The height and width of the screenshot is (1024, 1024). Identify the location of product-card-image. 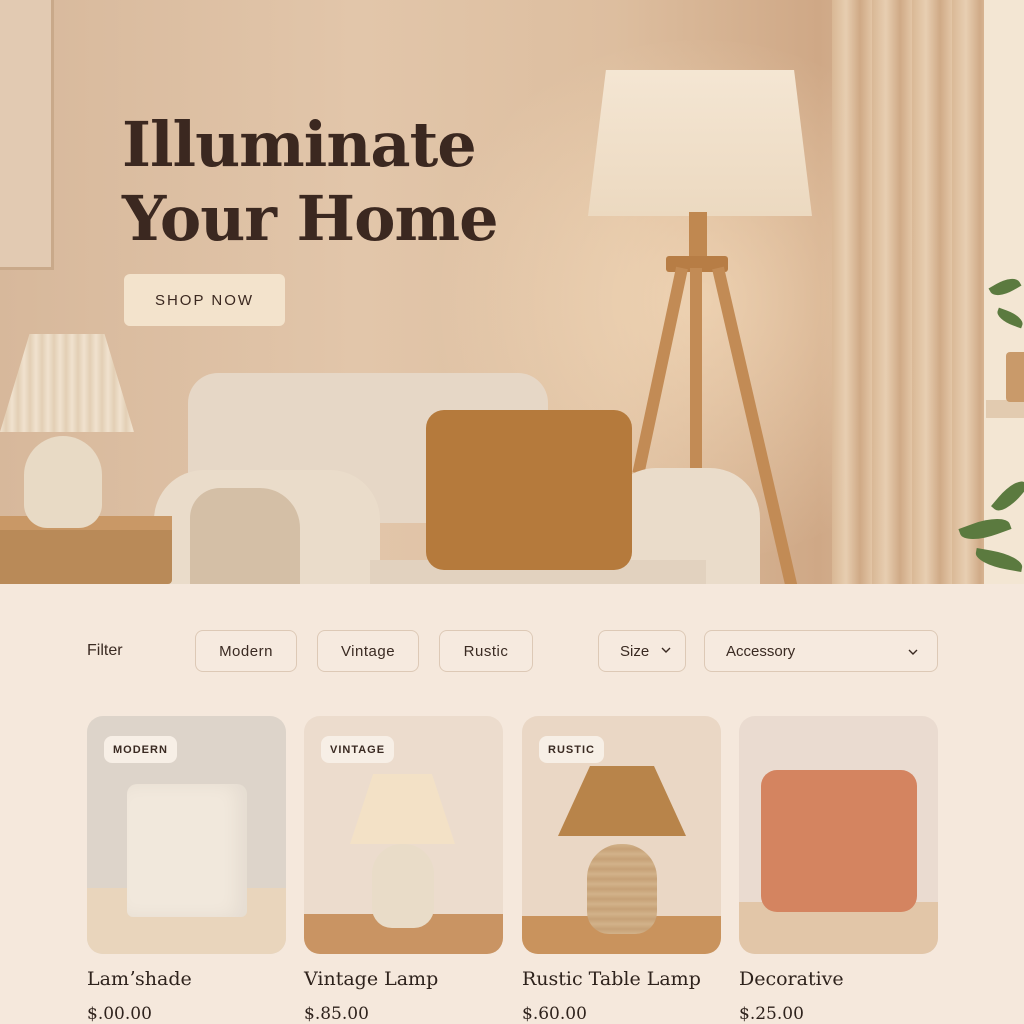
(838, 835).